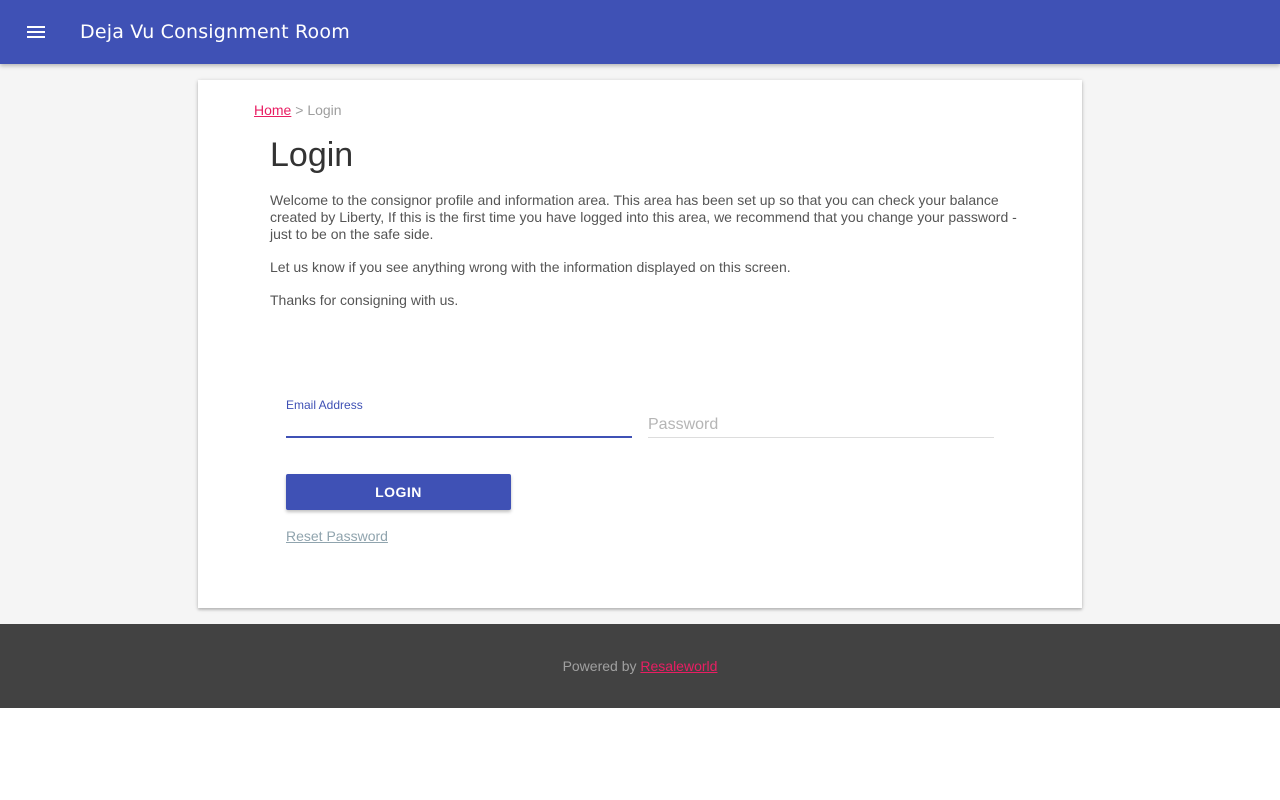 This screenshot has height=800, width=1280. Describe the element at coordinates (398, 492) in the screenshot. I see `login-button: LOGIN` at that location.